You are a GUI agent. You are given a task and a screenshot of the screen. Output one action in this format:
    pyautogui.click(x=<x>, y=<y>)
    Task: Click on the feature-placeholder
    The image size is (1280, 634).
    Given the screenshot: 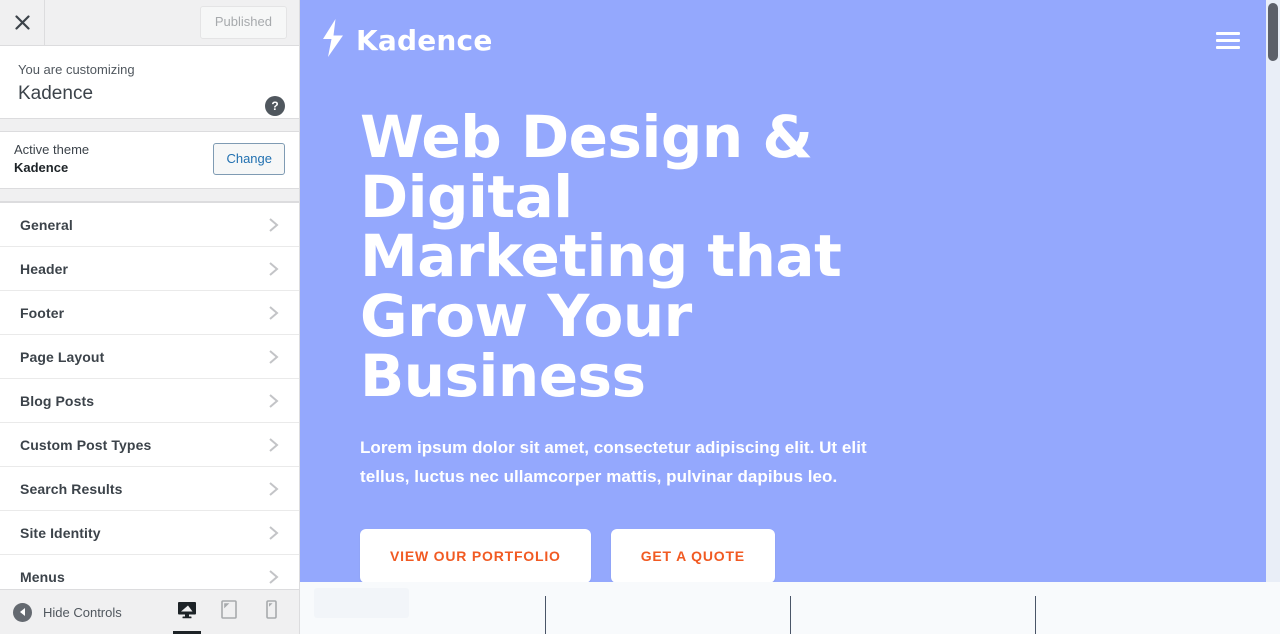 What is the action you would take?
    pyautogui.click(x=361, y=603)
    